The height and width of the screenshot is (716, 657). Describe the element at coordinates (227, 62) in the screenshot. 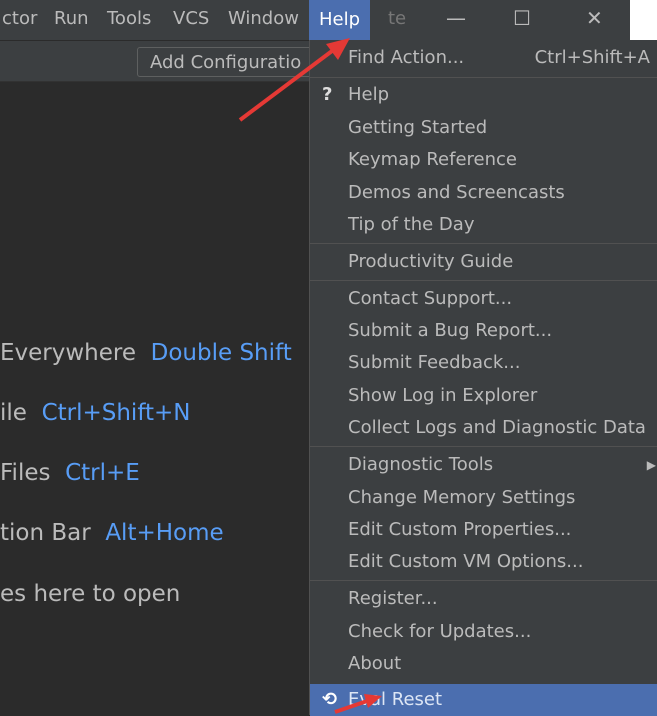

I see `add-configuration-button: Add Configuratio` at that location.